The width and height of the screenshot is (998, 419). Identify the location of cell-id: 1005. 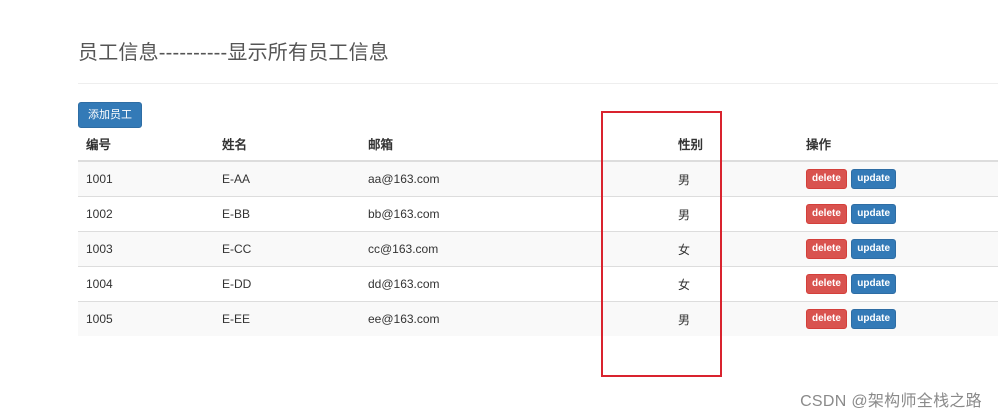
(146, 318).